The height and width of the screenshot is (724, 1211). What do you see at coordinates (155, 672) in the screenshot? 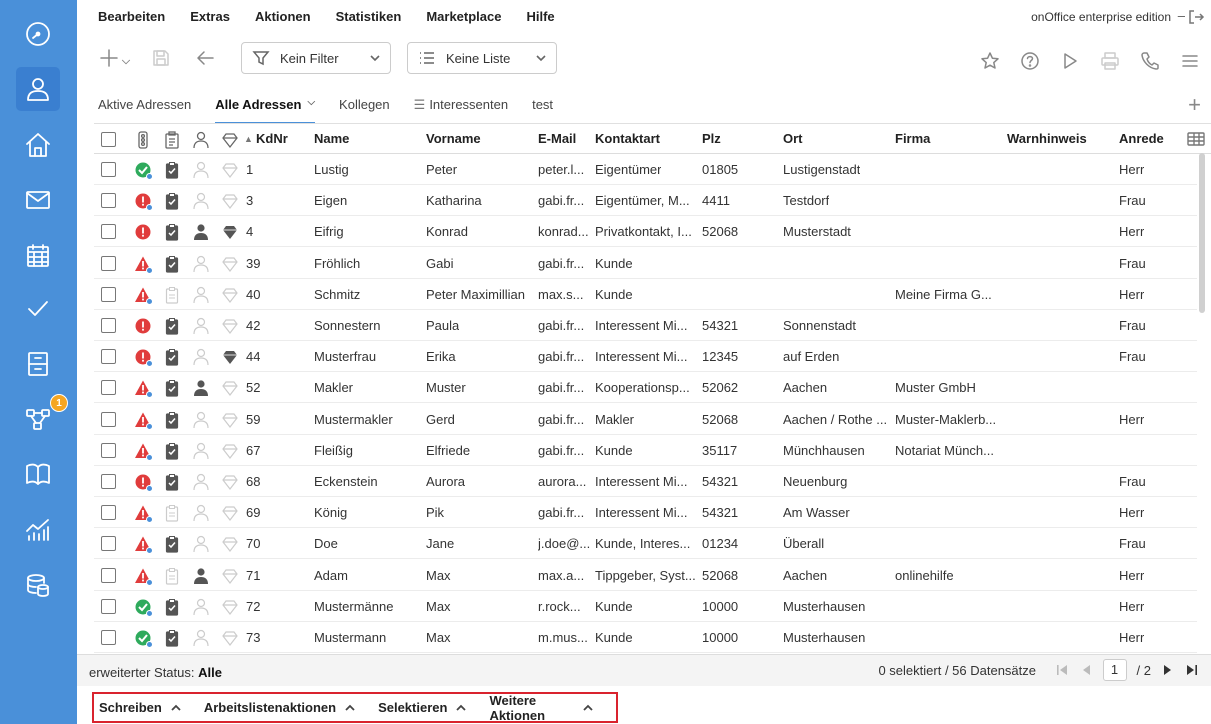
I see `extended-status: erweiterter Status: Alle` at bounding box center [155, 672].